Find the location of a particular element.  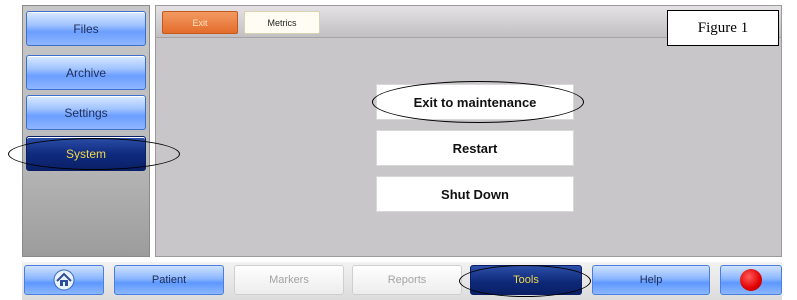

sidebar-item-label: Files is located at coordinates (86, 28).